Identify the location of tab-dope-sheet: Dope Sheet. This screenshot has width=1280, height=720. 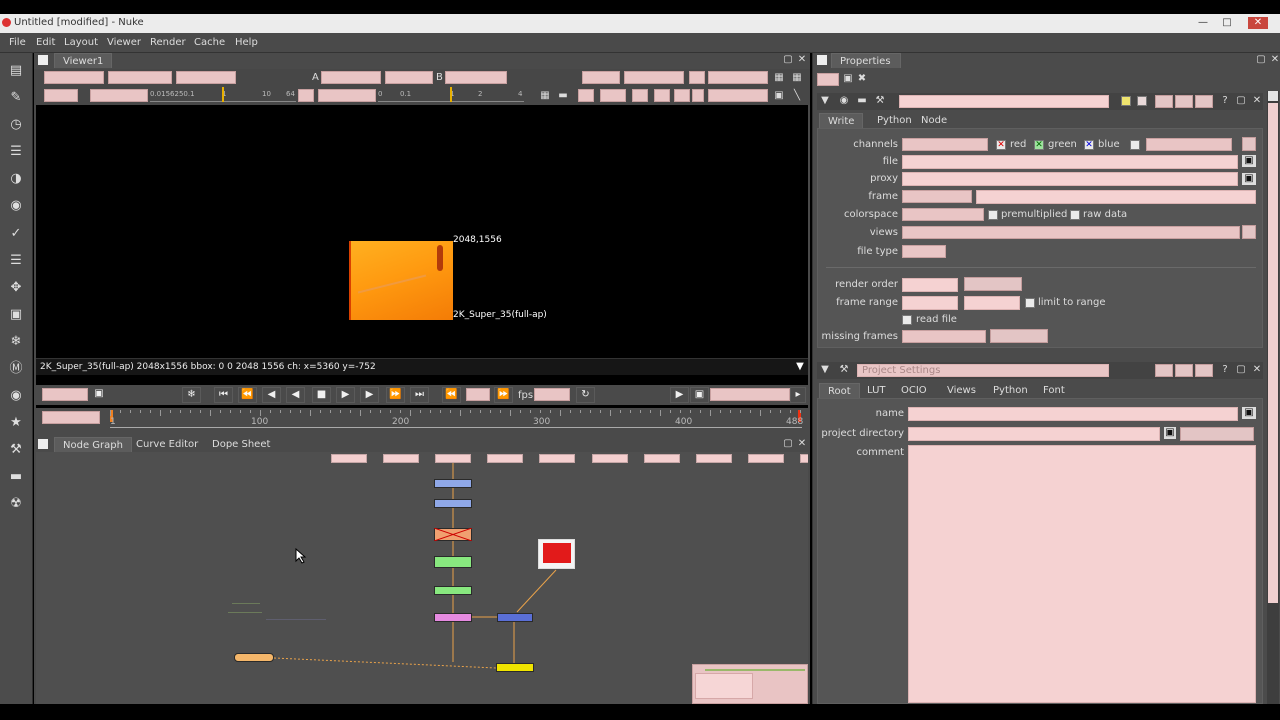
(241, 444).